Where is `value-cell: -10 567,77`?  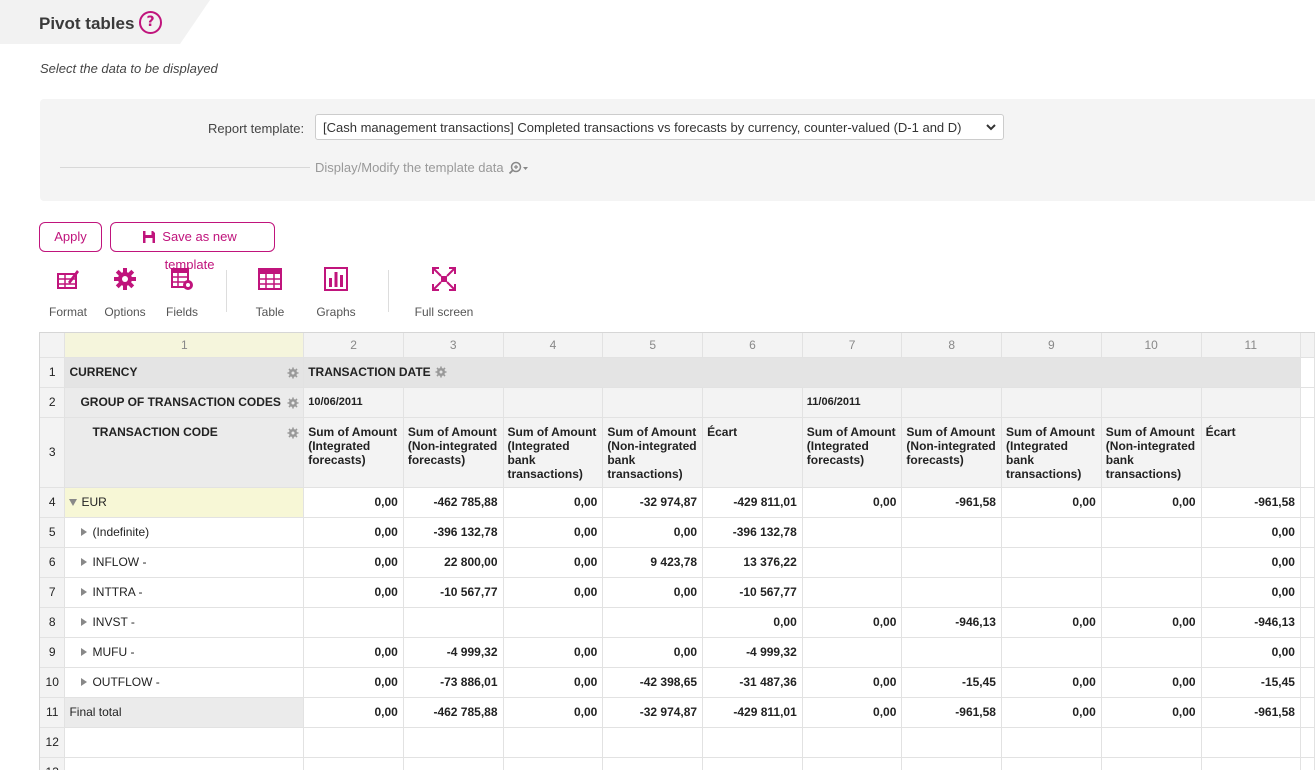 value-cell: -10 567,77 is located at coordinates (752, 592).